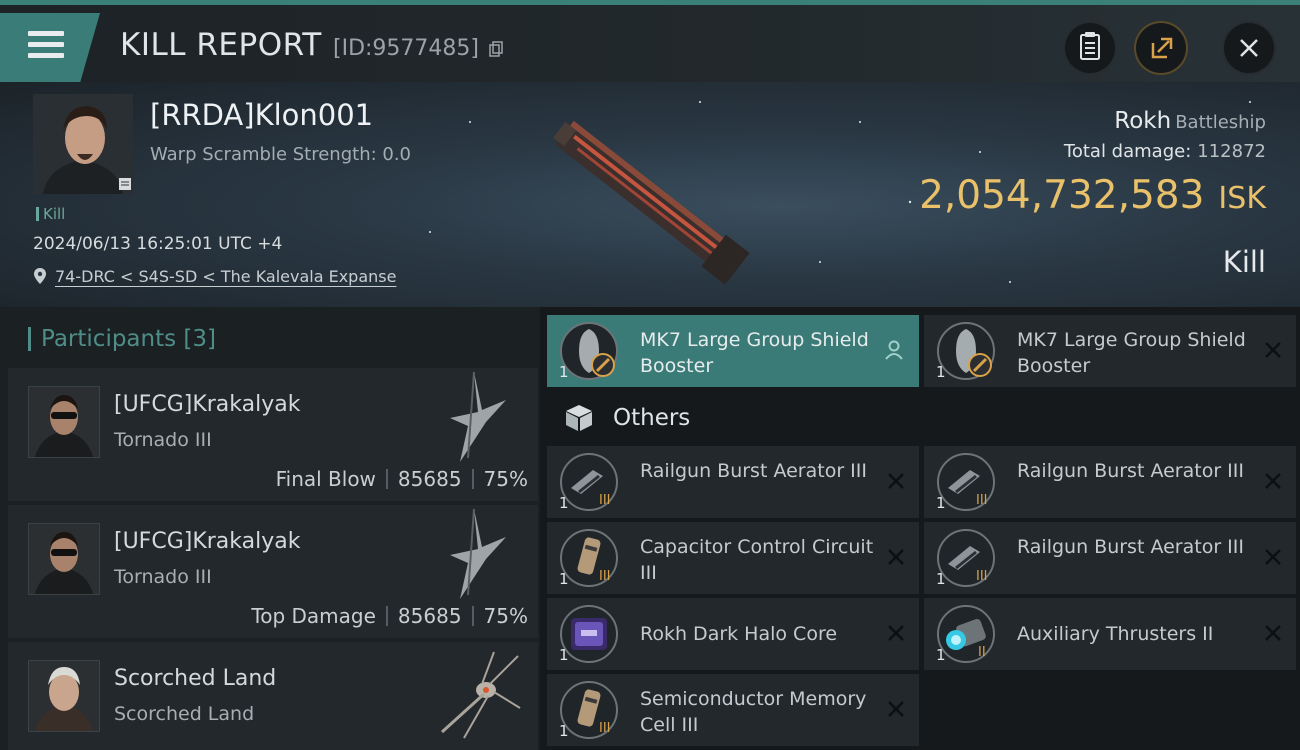 Image resolution: width=1300 pixels, height=750 pixels. I want to click on module-item: II 1 Auxiliary Thrusters II, so click(1110, 634).